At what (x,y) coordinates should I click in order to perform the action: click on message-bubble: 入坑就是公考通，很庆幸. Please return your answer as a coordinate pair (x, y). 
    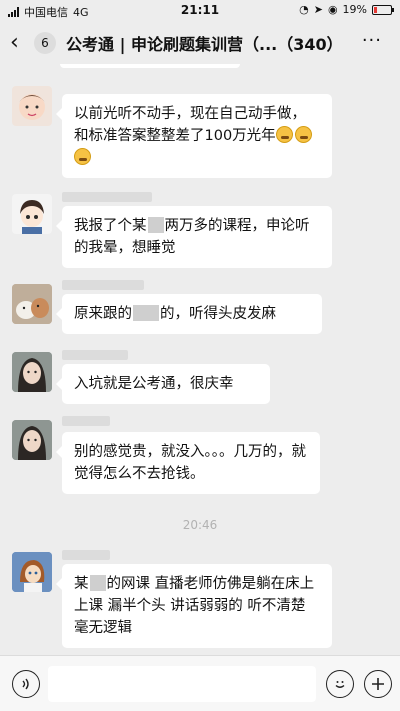
    Looking at the image, I should click on (163, 384).